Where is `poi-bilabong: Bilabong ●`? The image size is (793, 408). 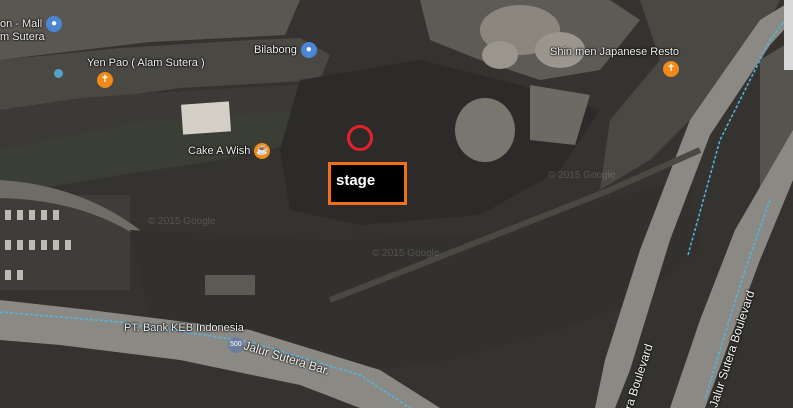
poi-bilabong: Bilabong ● is located at coordinates (285, 50).